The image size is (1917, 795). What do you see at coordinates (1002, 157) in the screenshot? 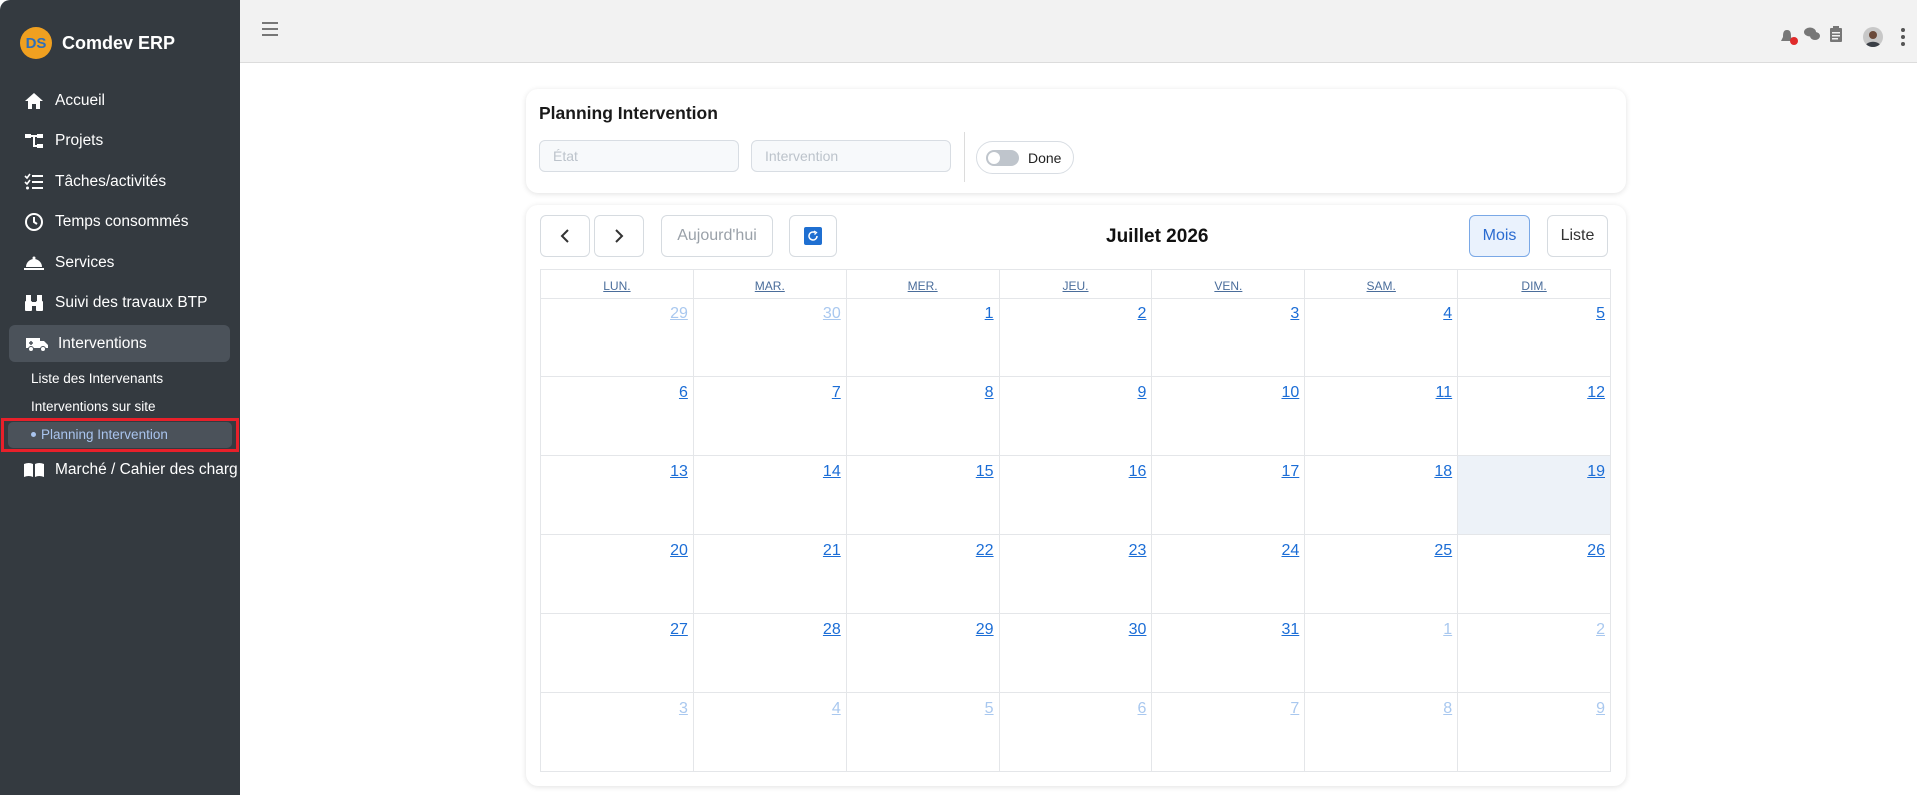
I see `toggle-switch` at bounding box center [1002, 157].